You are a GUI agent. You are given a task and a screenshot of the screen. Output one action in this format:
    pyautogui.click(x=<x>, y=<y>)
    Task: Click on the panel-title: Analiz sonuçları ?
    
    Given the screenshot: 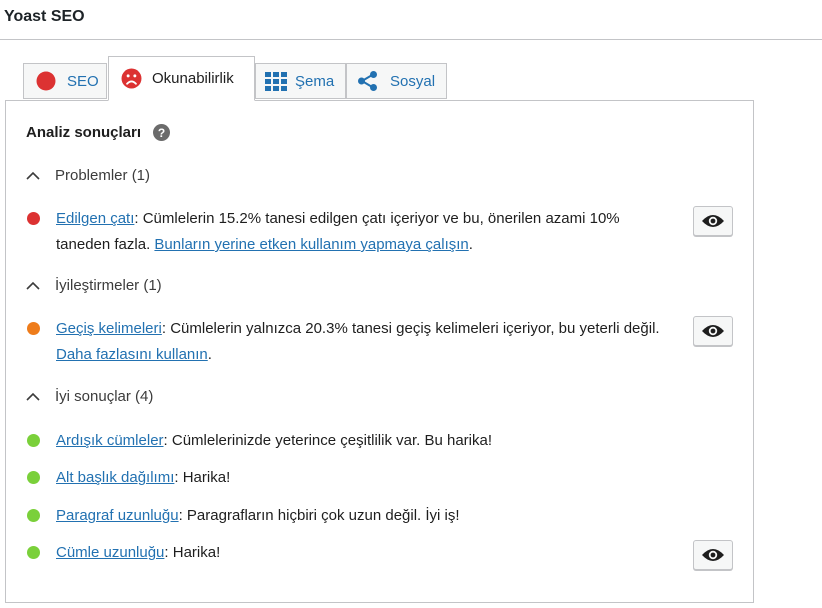 What is the action you would take?
    pyautogui.click(x=98, y=132)
    